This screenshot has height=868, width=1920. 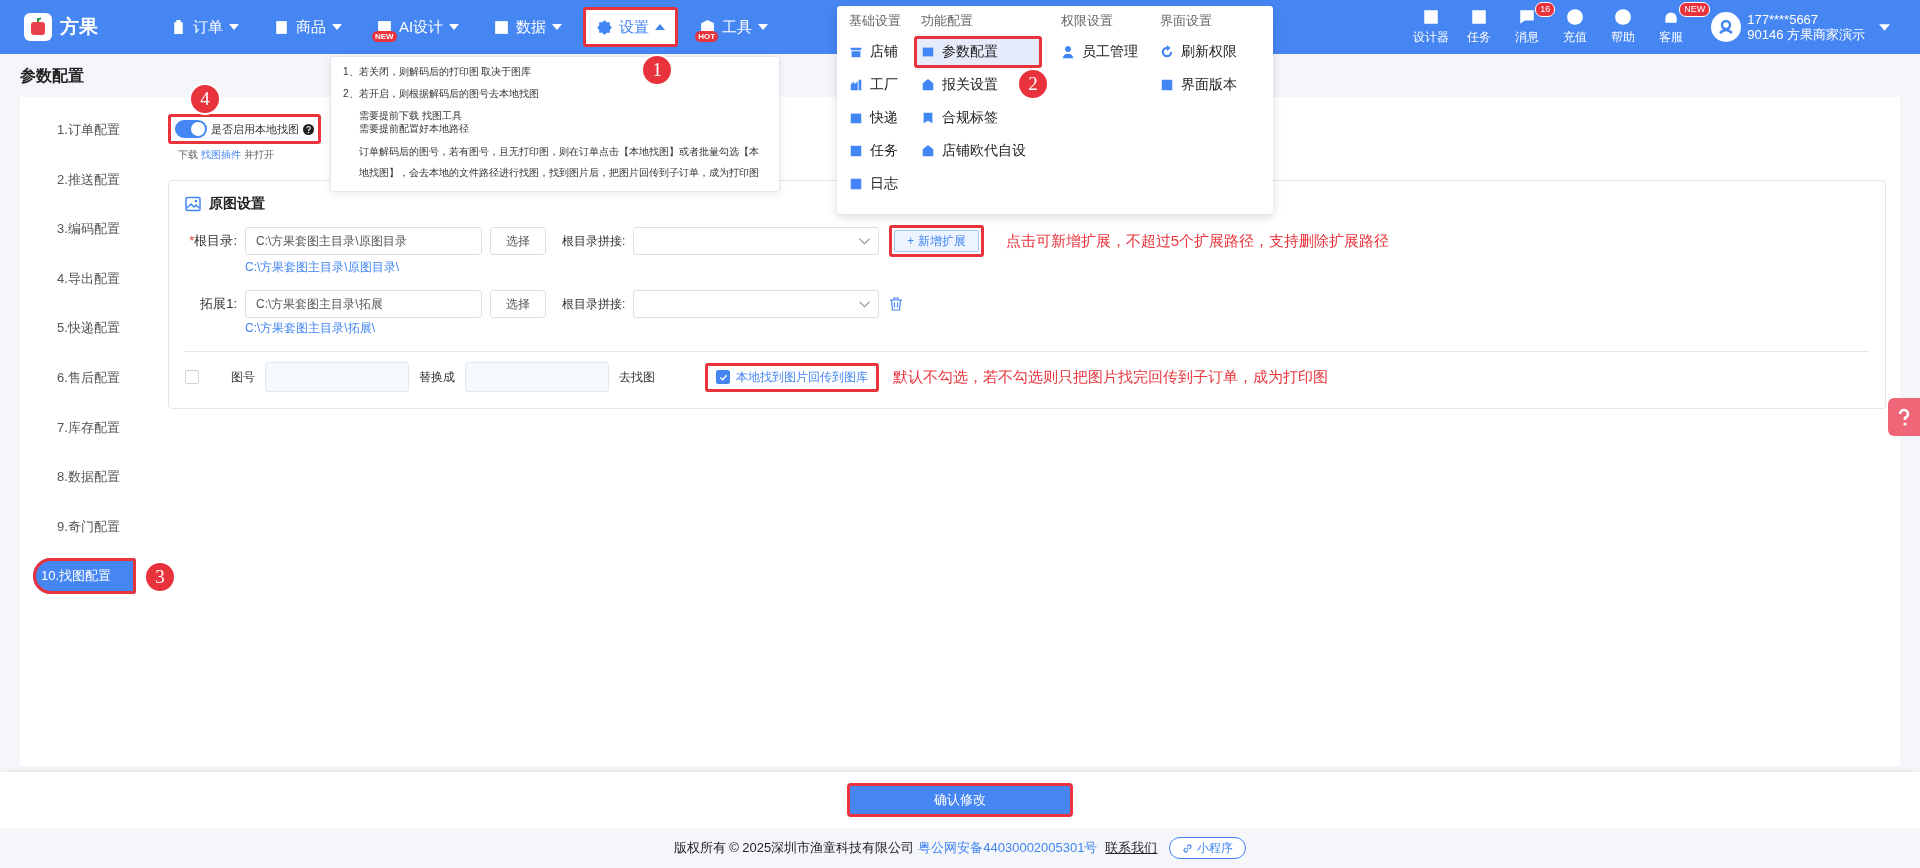 I want to click on sidebar-item: 7.库存配置, so click(x=84, y=427).